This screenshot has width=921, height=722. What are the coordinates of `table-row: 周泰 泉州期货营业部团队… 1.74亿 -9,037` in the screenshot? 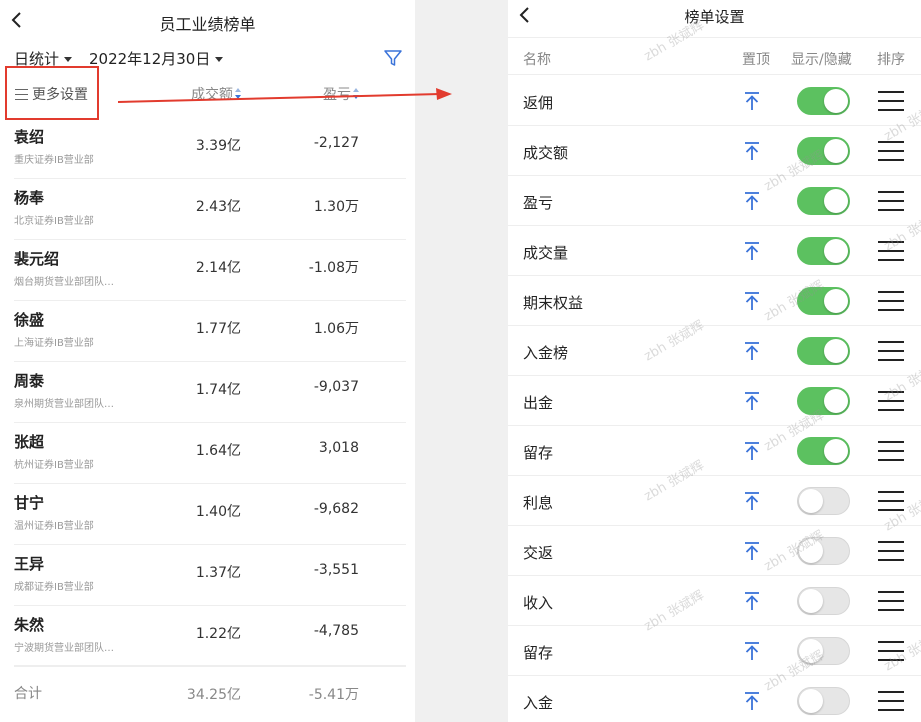 It's located at (210, 392).